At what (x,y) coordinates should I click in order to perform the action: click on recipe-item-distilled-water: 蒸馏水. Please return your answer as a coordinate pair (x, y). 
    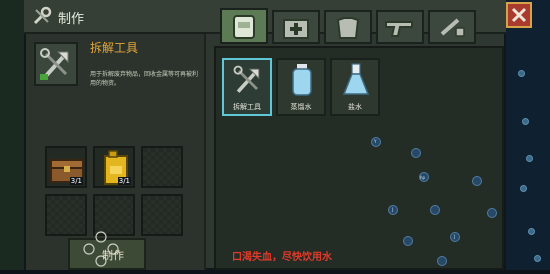
    Looking at the image, I should click on (301, 87).